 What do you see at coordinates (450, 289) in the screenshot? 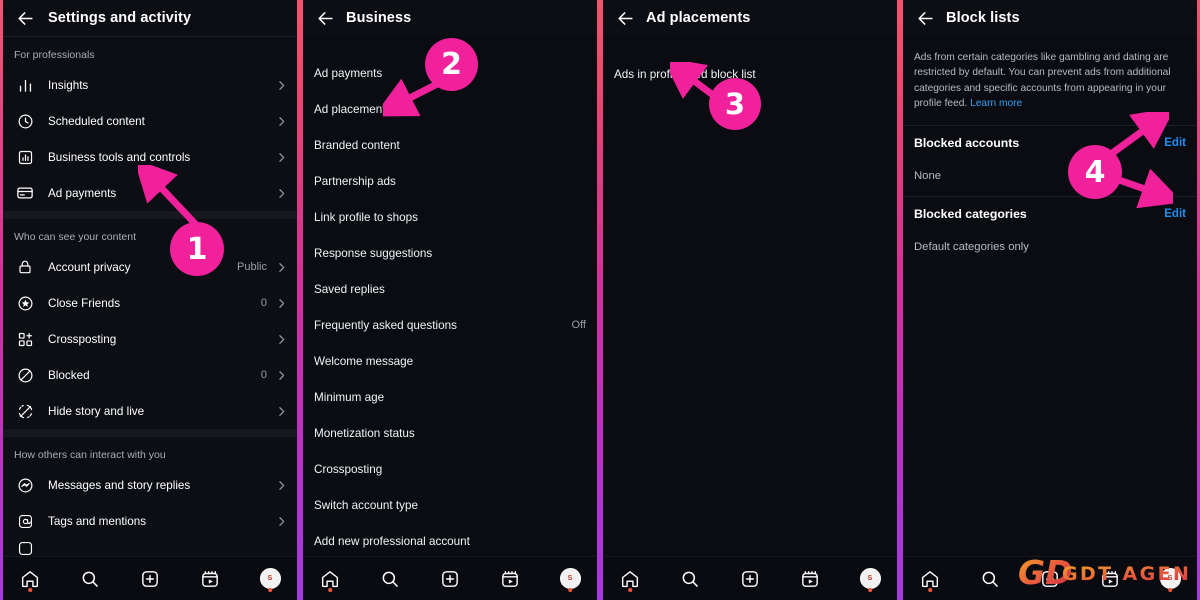
I see `list-item-saved-replies: Saved replies` at bounding box center [450, 289].